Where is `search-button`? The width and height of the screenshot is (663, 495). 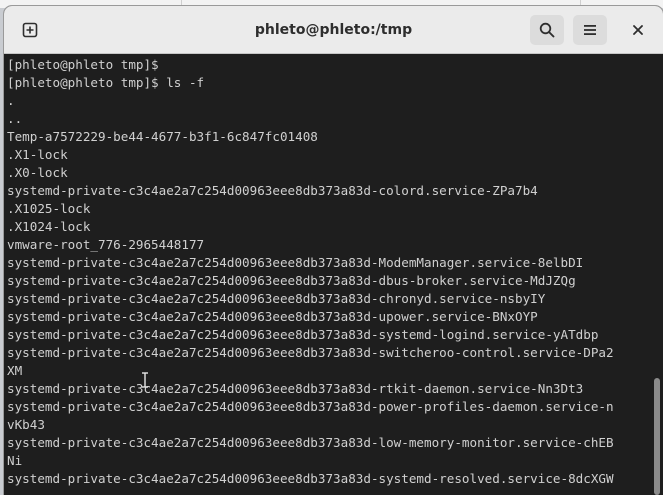 search-button is located at coordinates (547, 30).